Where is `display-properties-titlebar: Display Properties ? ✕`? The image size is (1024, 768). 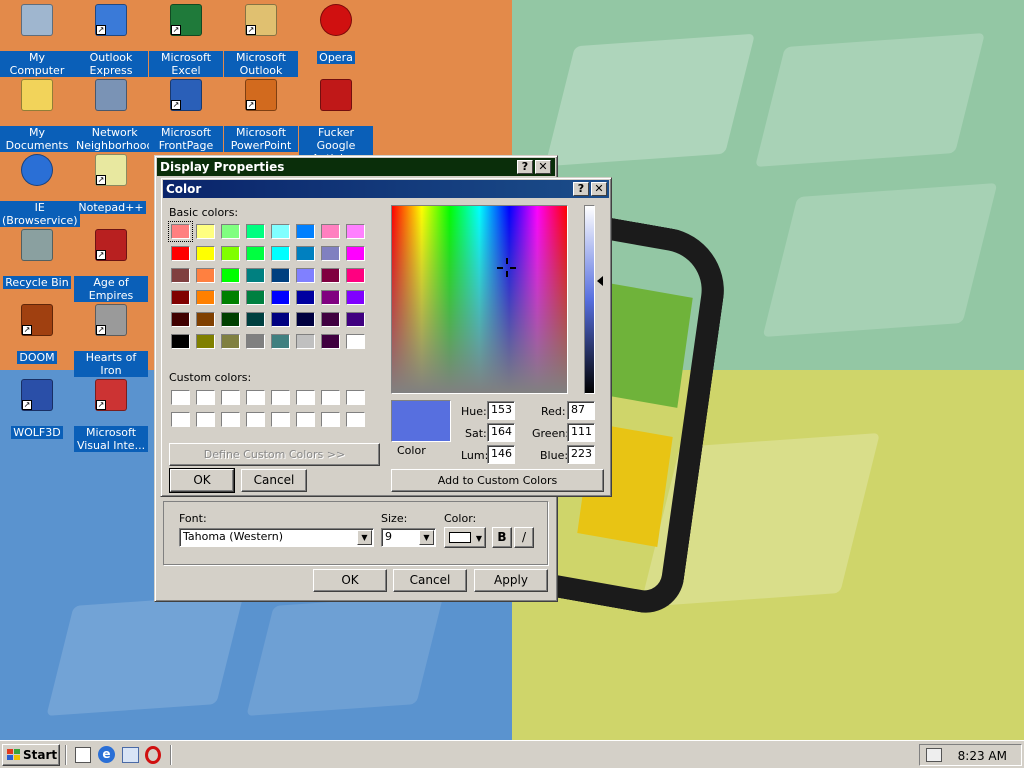 display-properties-titlebar: Display Properties ? ✕ is located at coordinates (356, 167).